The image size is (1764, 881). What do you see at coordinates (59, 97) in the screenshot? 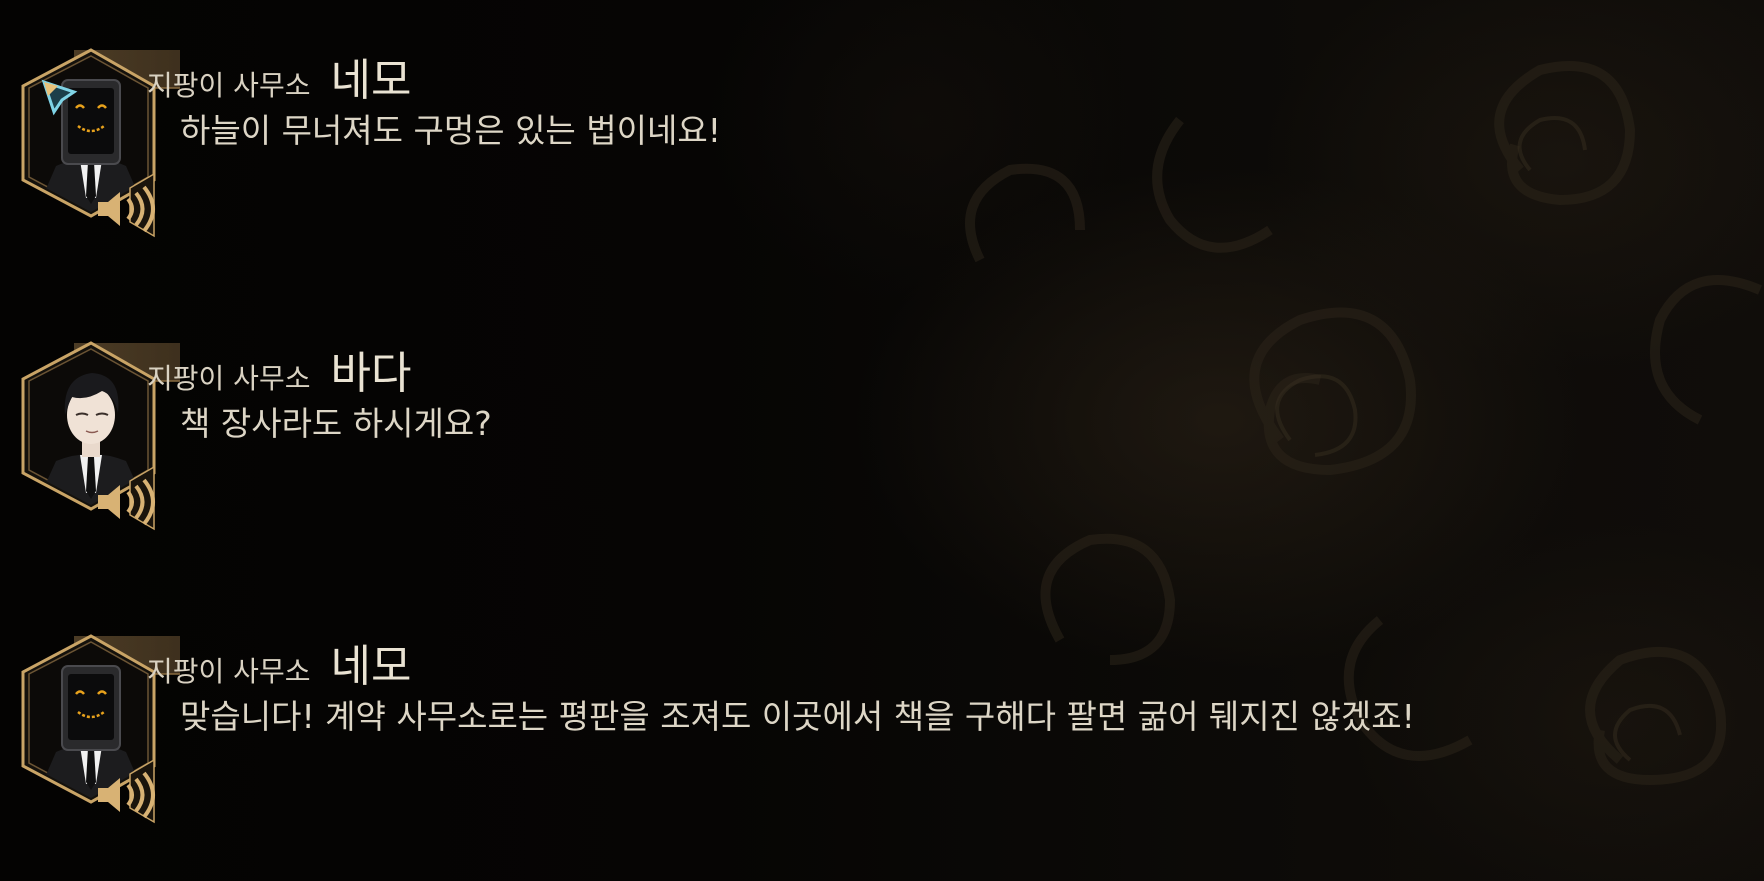
I see `cursor-pointer-icon` at bounding box center [59, 97].